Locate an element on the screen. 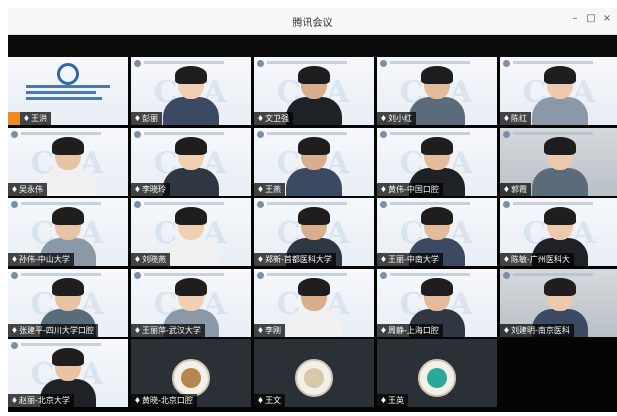  participant-tile: CSA♦刘晓燕 is located at coordinates (191, 232).